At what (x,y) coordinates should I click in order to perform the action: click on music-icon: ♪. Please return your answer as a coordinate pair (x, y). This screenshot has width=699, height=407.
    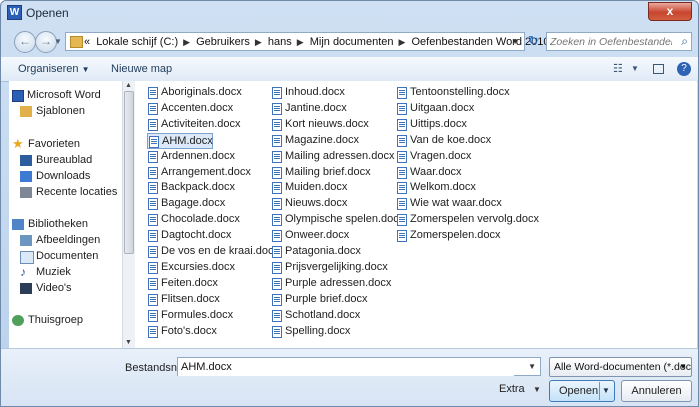
    Looking at the image, I should click on (23, 272).